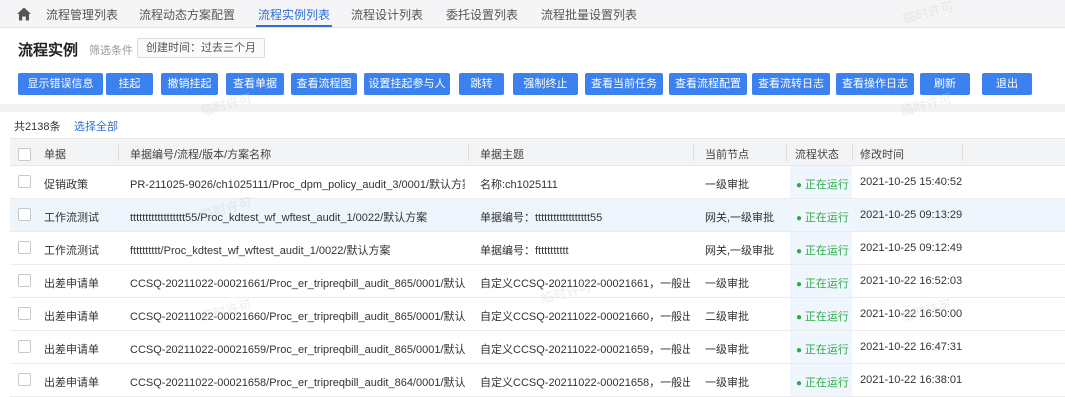 The image size is (1065, 397). Describe the element at coordinates (519, 185) in the screenshot. I see `cell-subject: 名称:ch1025111` at that location.